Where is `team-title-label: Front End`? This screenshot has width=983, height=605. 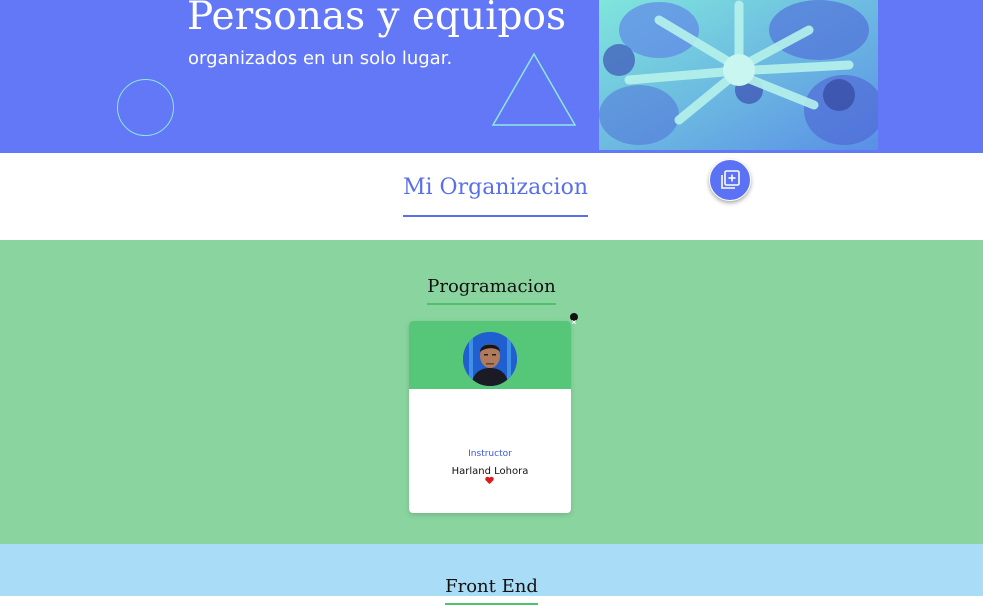
team-title-label: Front End is located at coordinates (491, 590).